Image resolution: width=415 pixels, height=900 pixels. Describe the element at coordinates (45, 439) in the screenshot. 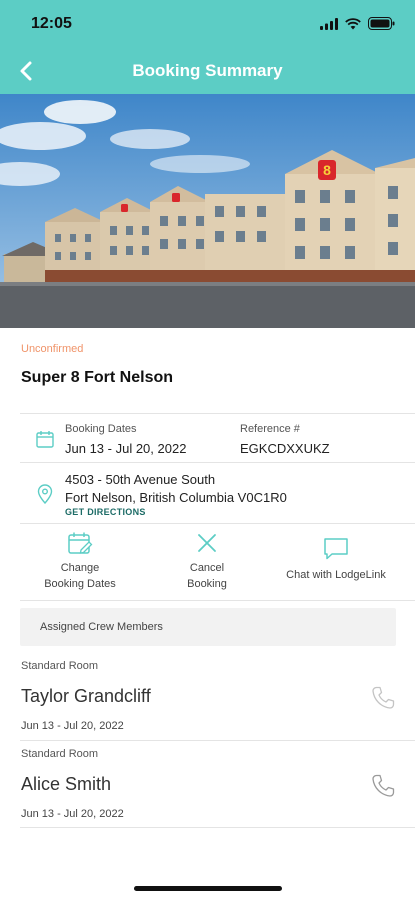

I see `calendar-icon` at that location.